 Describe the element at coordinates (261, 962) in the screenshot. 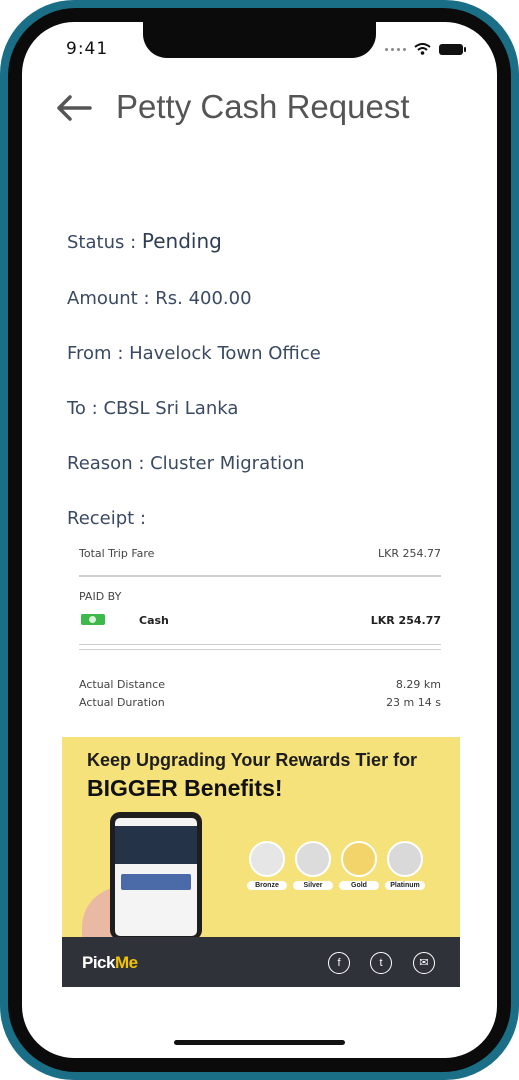

I see `banner-footer: PickMe f t ✉` at that location.